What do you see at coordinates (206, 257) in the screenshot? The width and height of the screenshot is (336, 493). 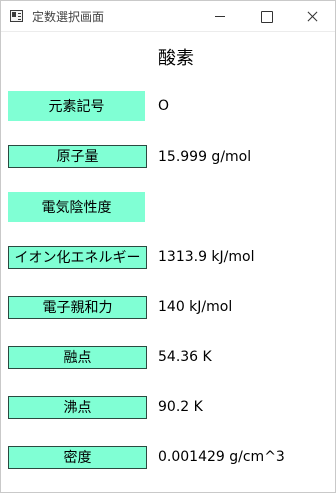 I see `ionization-energy-value: 1313.9 kJ/mol` at bounding box center [206, 257].